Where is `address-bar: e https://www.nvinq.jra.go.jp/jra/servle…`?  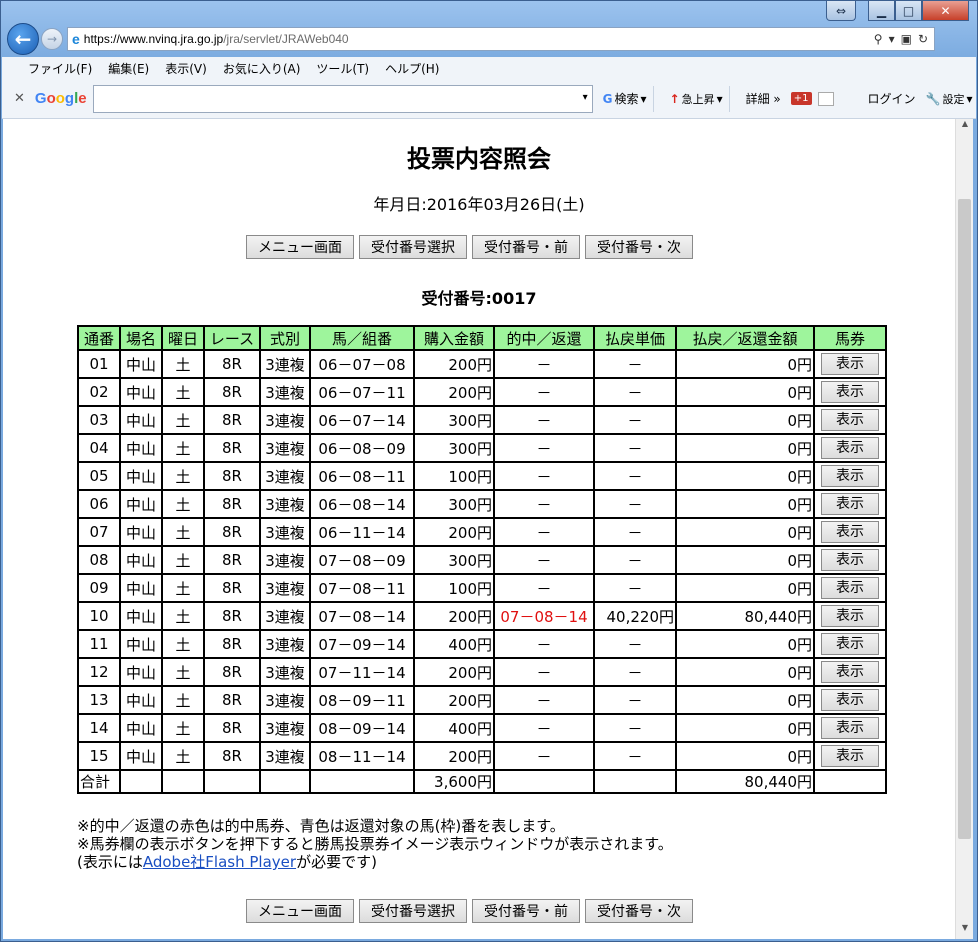 address-bar: e https://www.nvinq.jra.go.jp/jra/servle… is located at coordinates (501, 39).